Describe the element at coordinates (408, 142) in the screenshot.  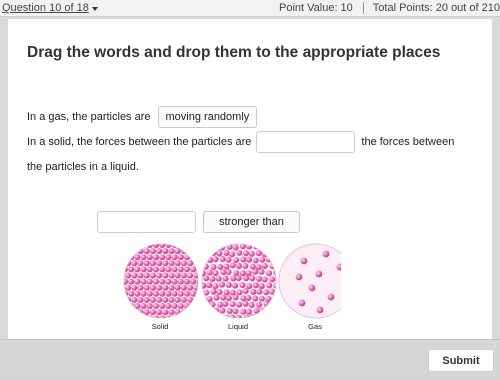
I see `sentence-2-text-after: the forces between` at that location.